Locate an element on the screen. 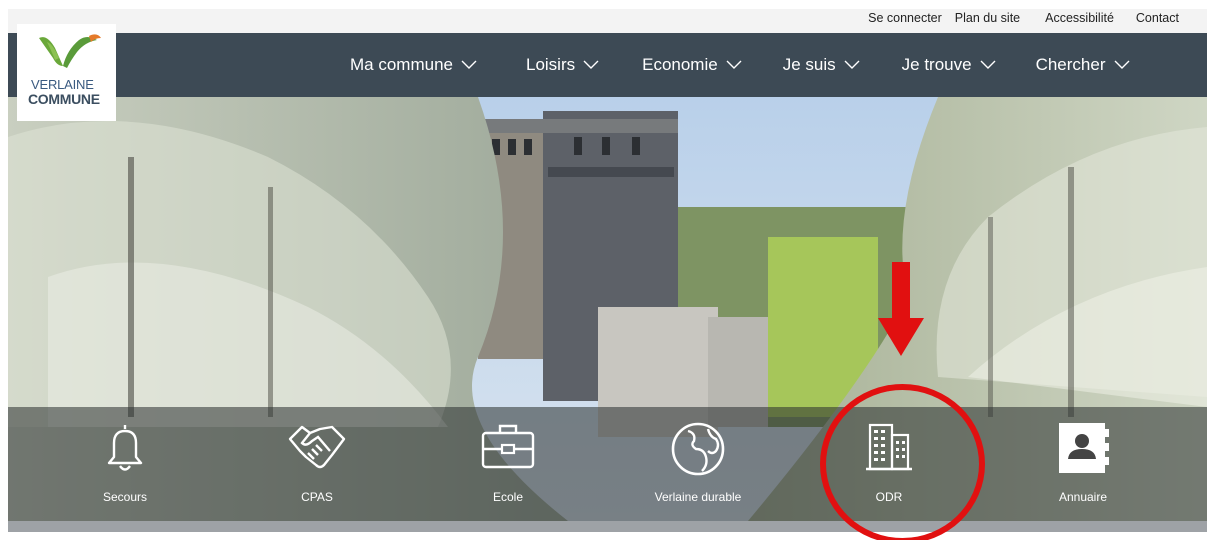 The width and height of the screenshot is (1215, 540). nav-item-label: Ma commune is located at coordinates (401, 64).